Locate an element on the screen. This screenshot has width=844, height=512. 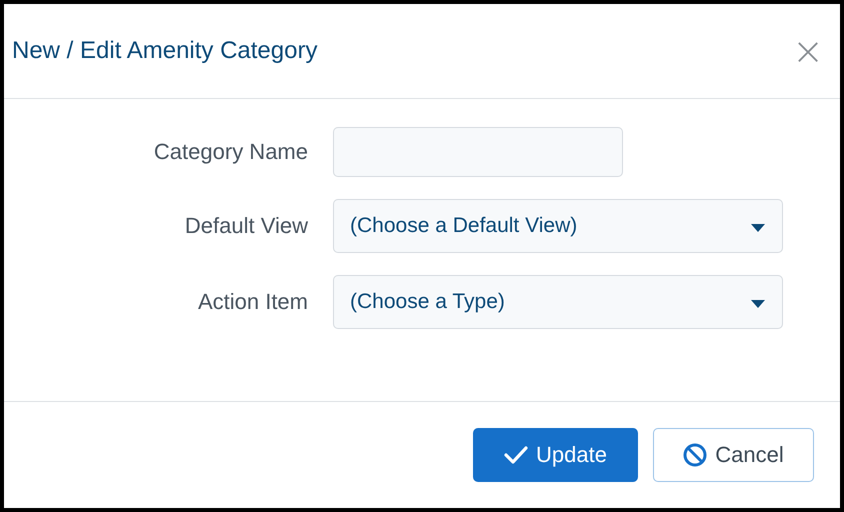
dropdown: (Choose a Default View) is located at coordinates (558, 226).